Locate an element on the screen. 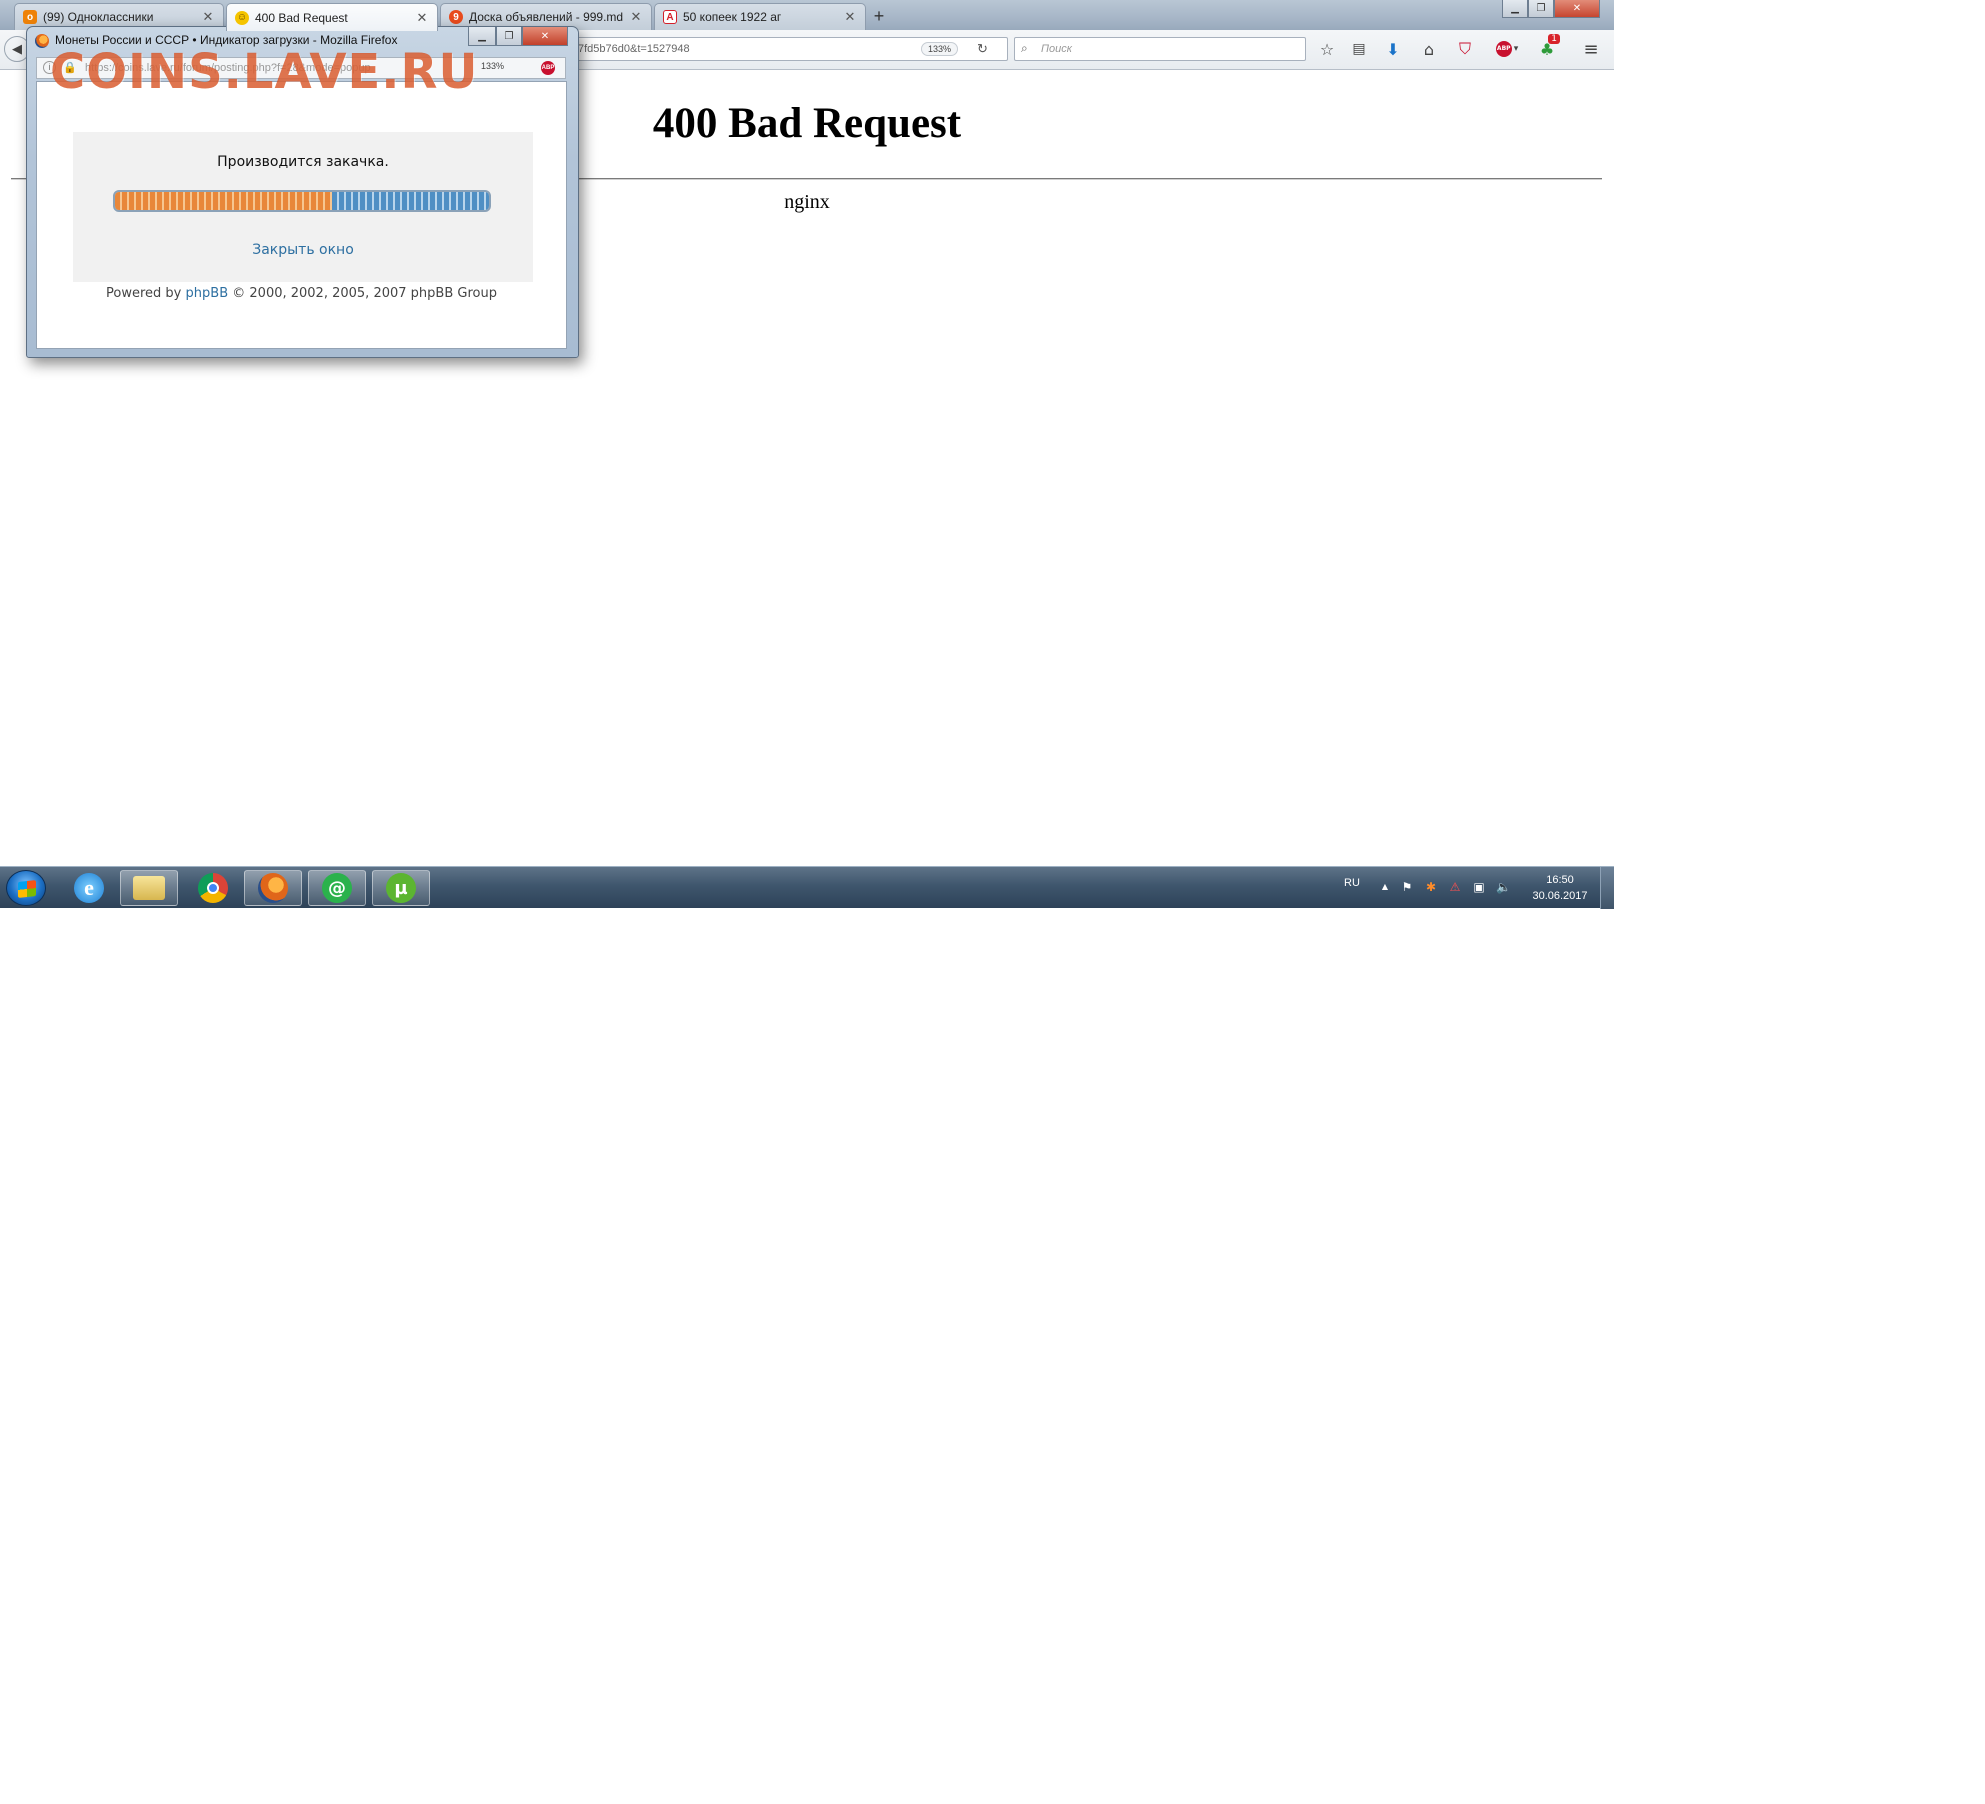 This screenshot has width=1985, height=1804. windows-taskbar: e @ µ RU ▲ ⚑ ✱ ⚠ ▣ 🔈 16:50 30.06.2017 is located at coordinates (807, 887).